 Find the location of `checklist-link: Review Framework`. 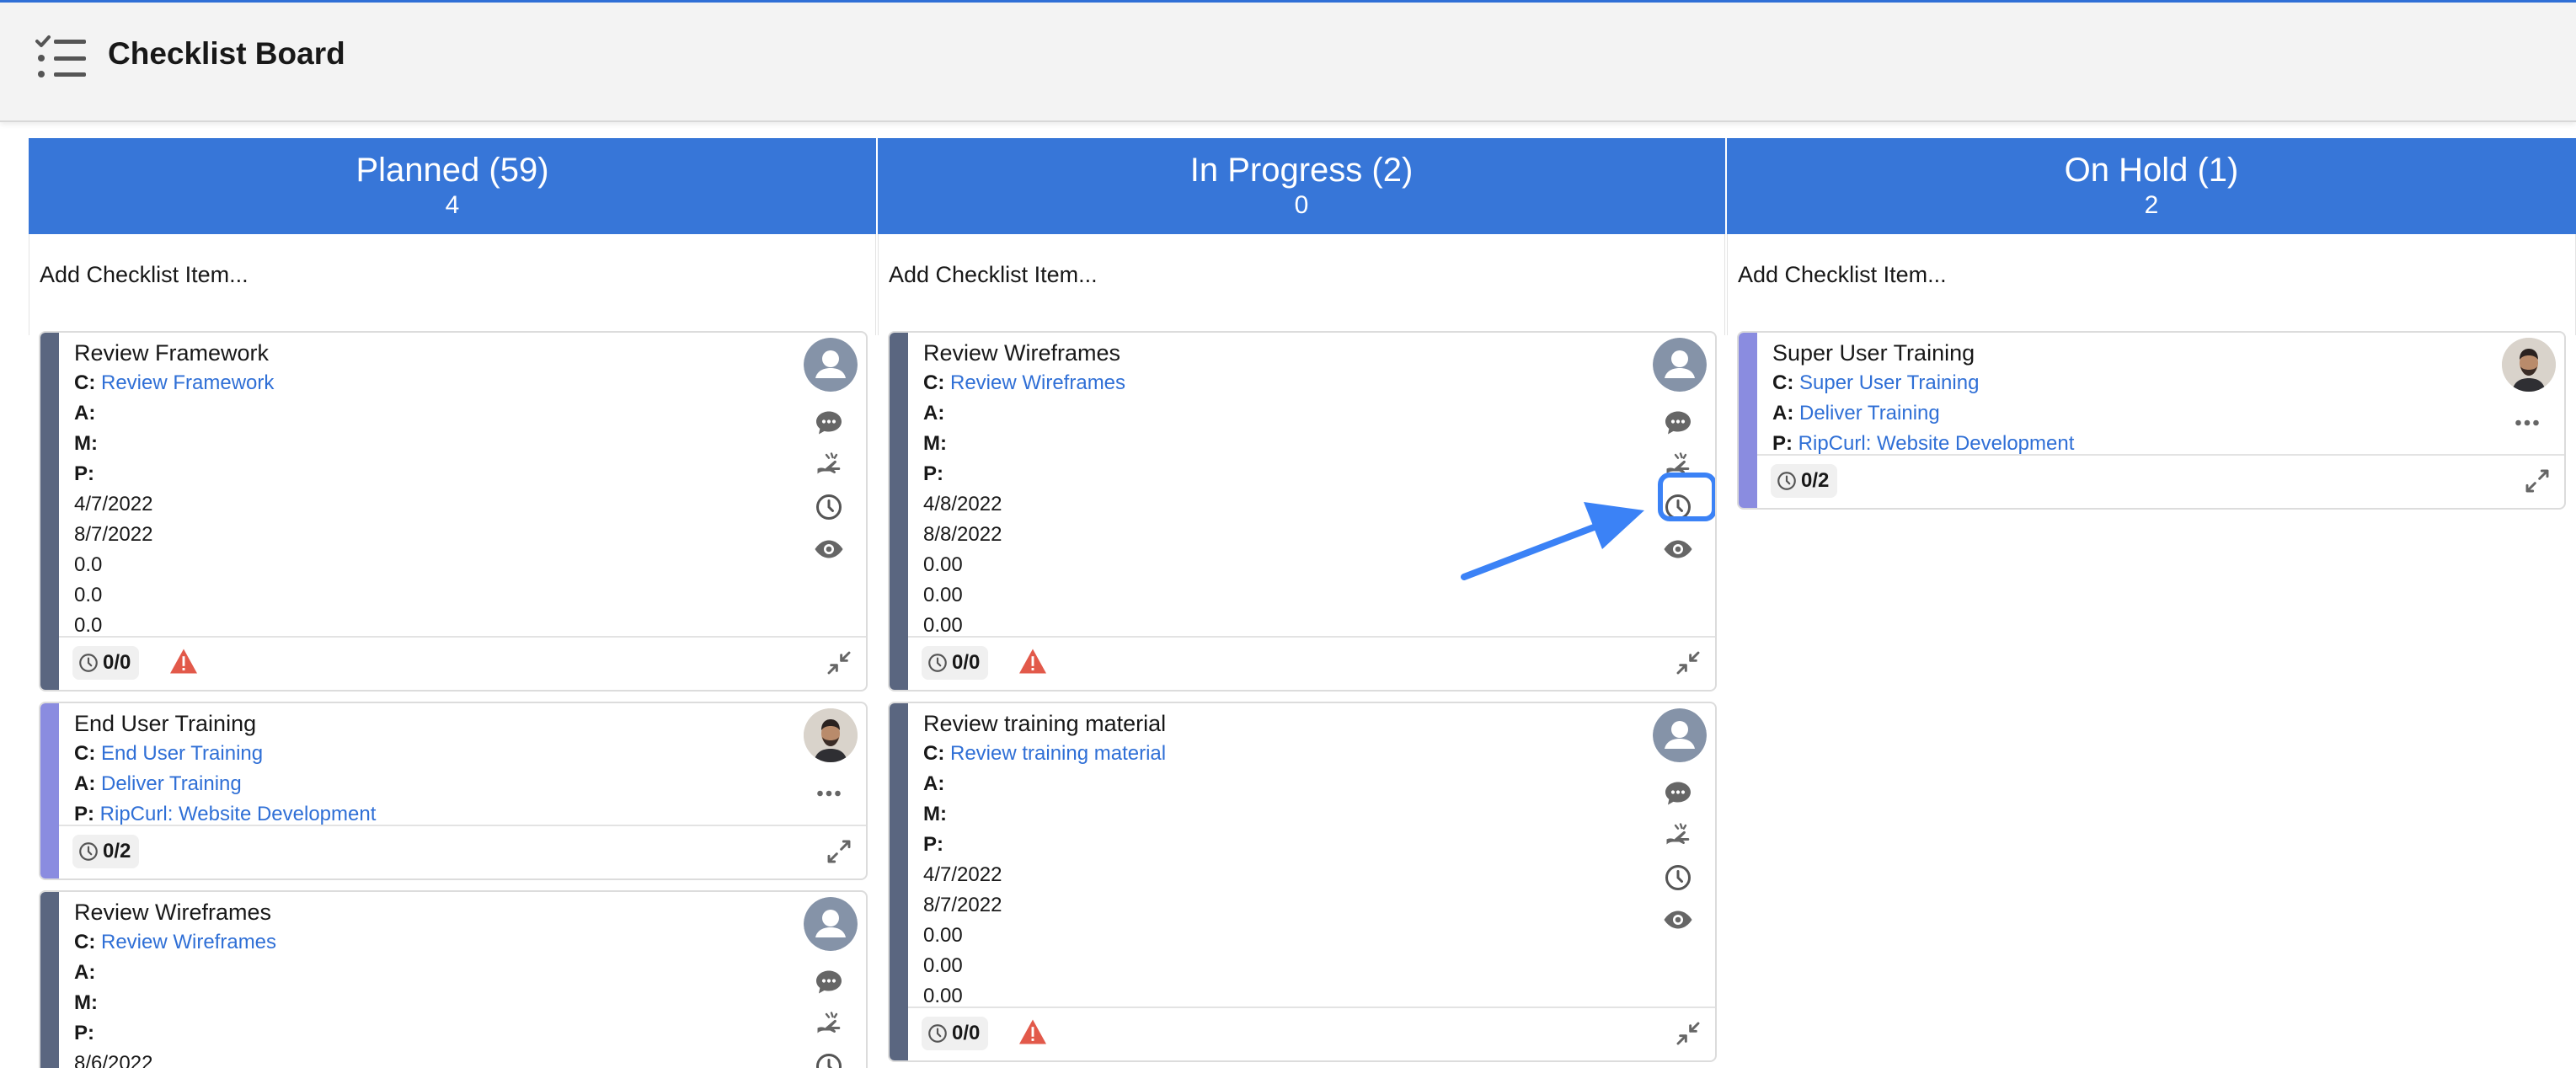

checklist-link: Review Framework is located at coordinates (187, 382).